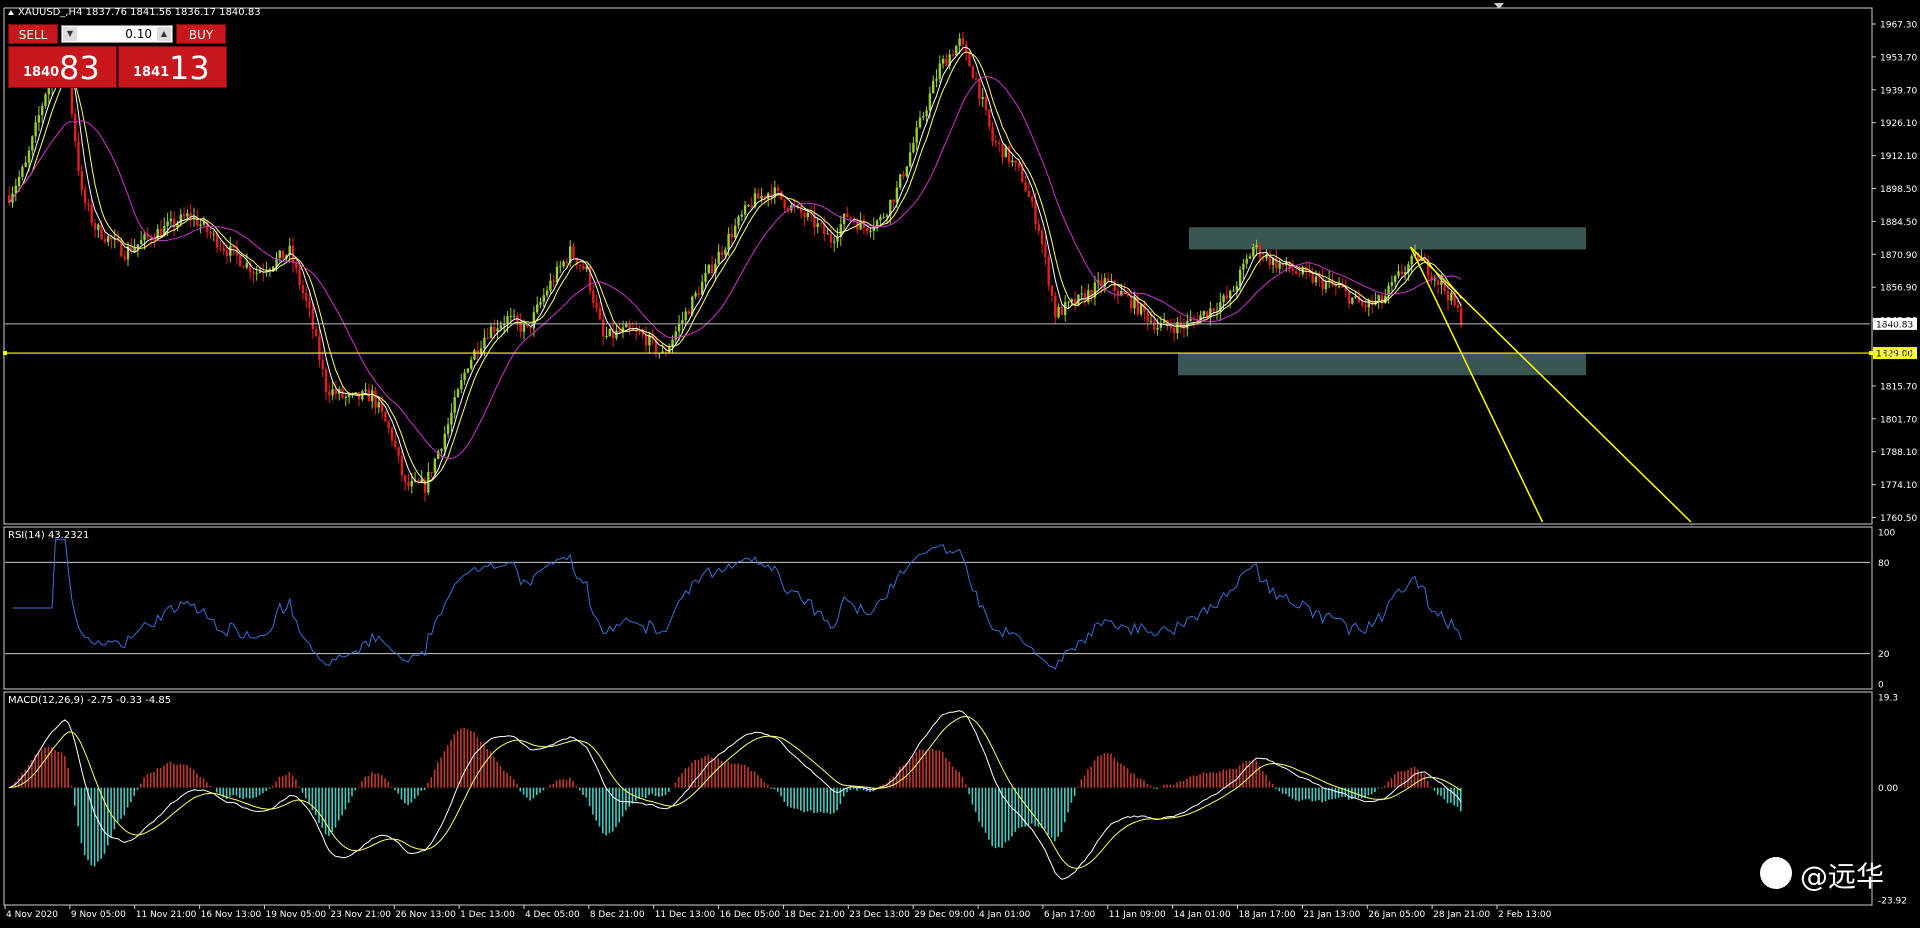  Describe the element at coordinates (201, 34) in the screenshot. I see `buy-button: BUY` at that location.